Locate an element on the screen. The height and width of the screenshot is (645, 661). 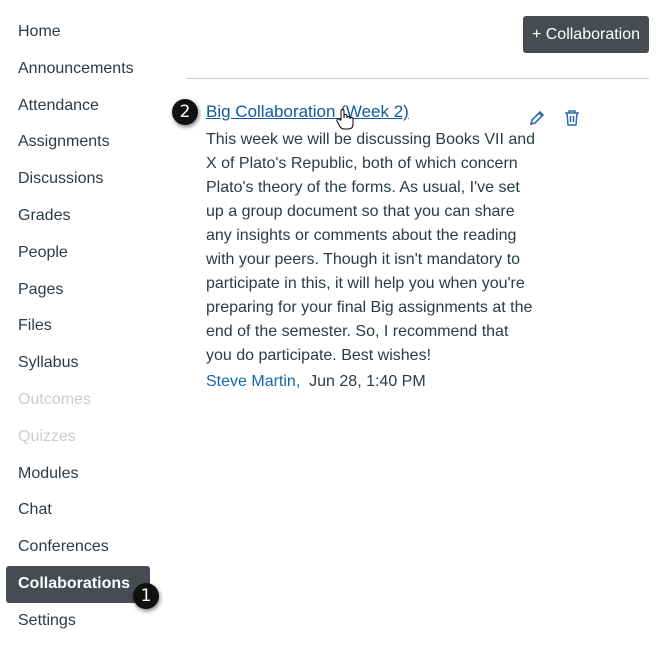
pencil-icon is located at coordinates (537, 120).